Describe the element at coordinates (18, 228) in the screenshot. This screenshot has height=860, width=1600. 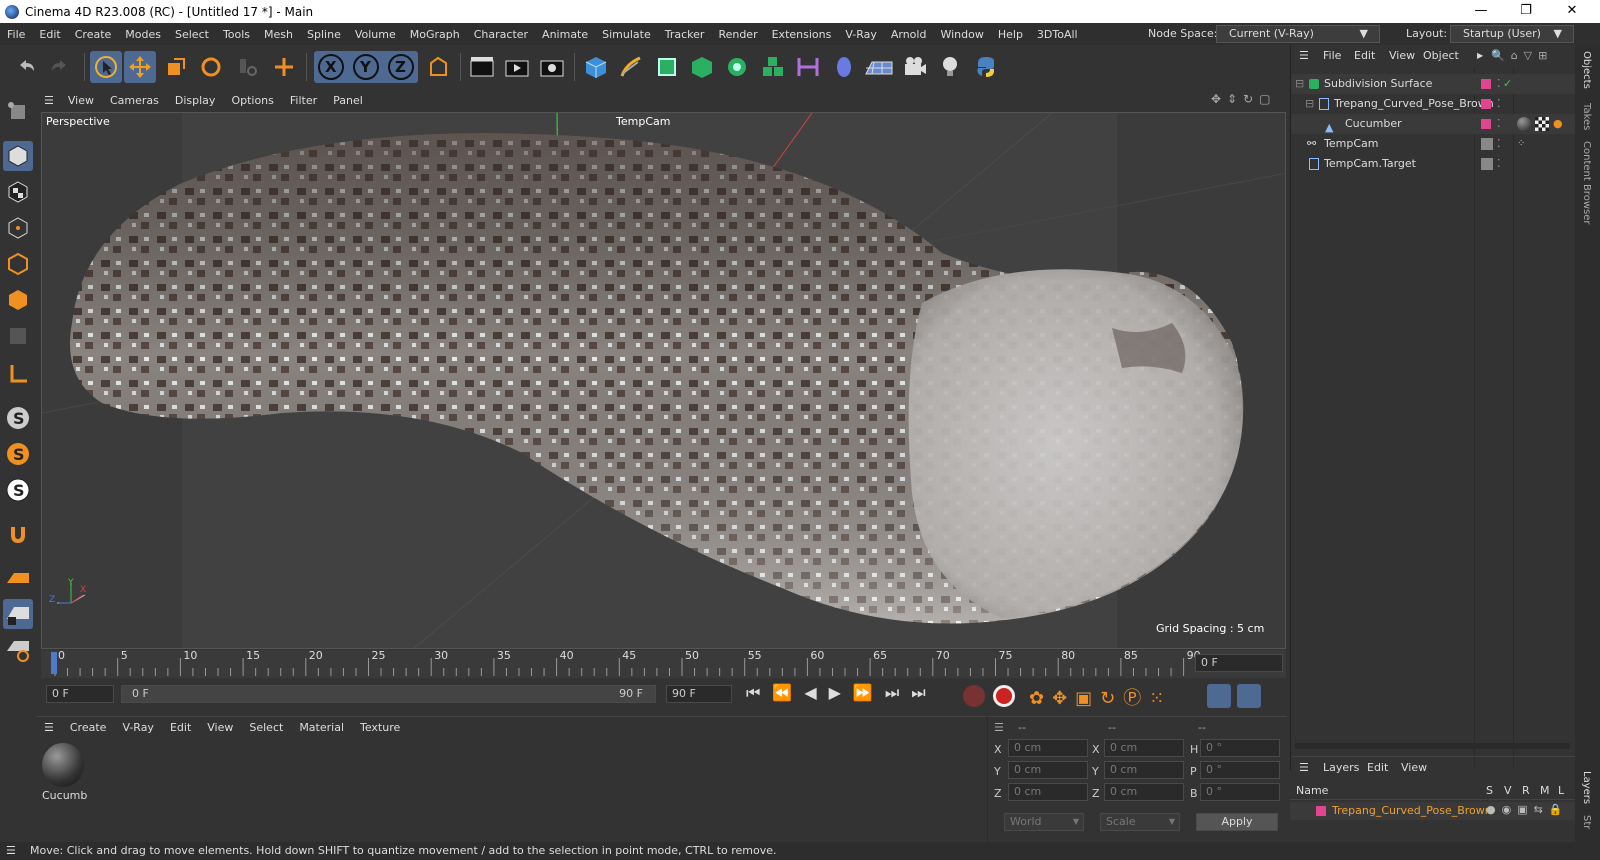
I see `points-mode-button` at that location.